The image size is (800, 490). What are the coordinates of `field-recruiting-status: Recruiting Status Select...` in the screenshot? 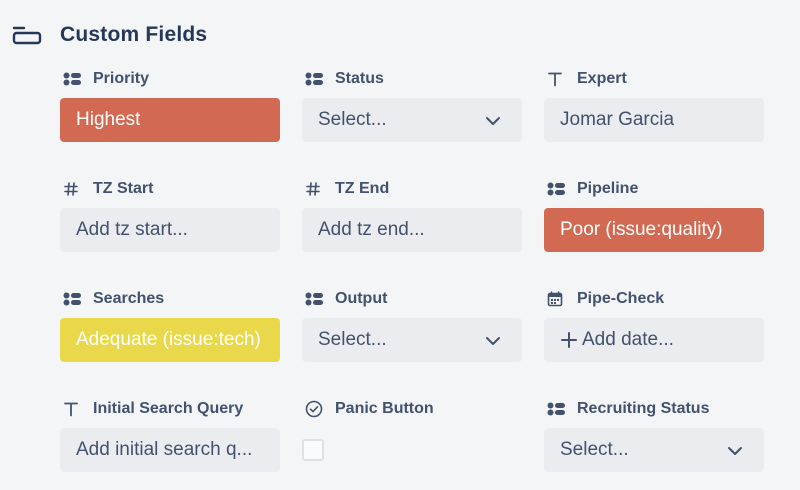 It's located at (654, 435).